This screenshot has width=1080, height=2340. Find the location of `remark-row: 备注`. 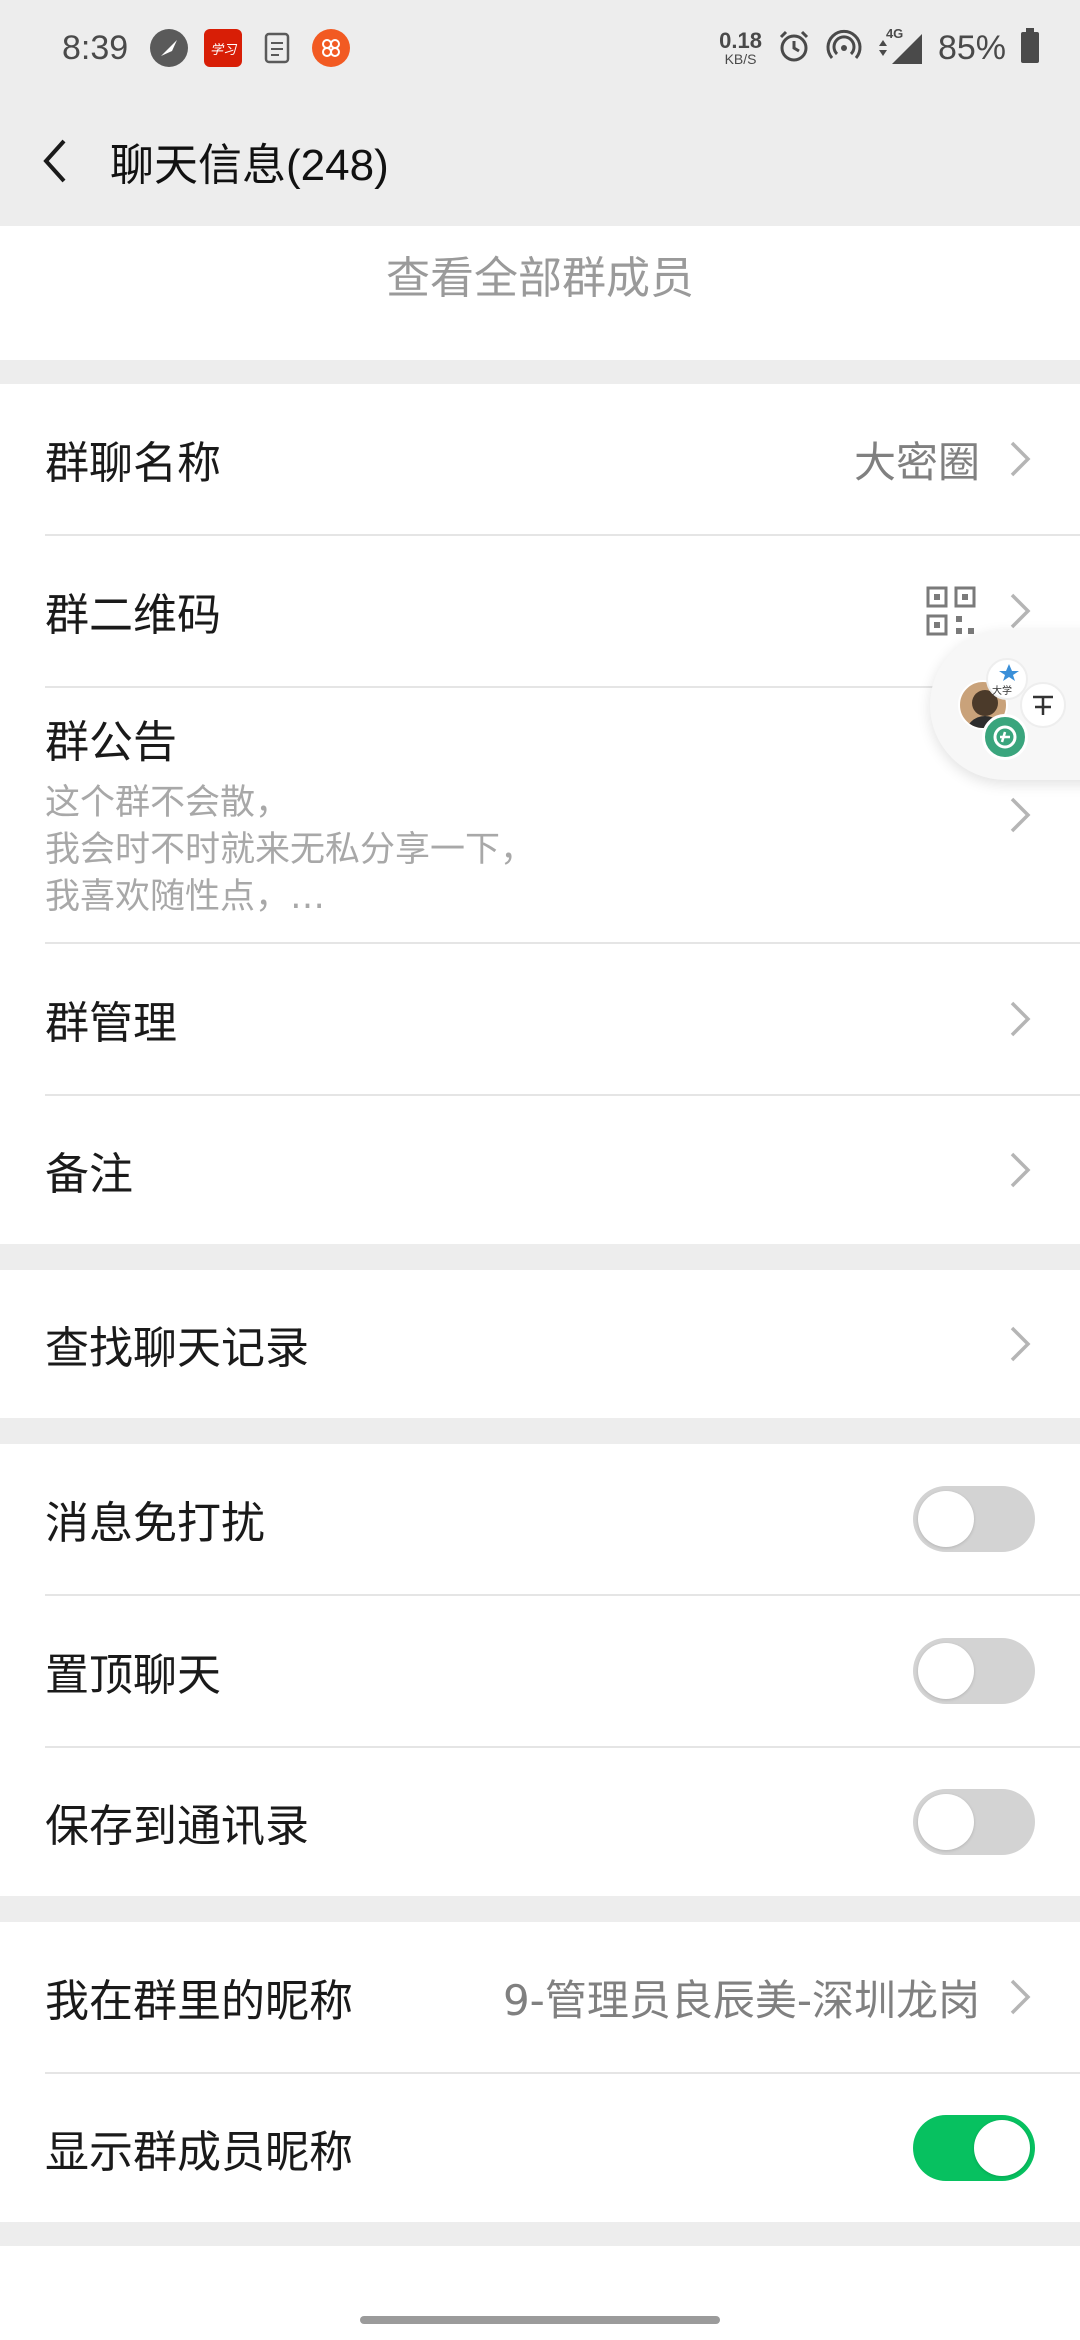

remark-row: 备注 is located at coordinates (540, 1170).